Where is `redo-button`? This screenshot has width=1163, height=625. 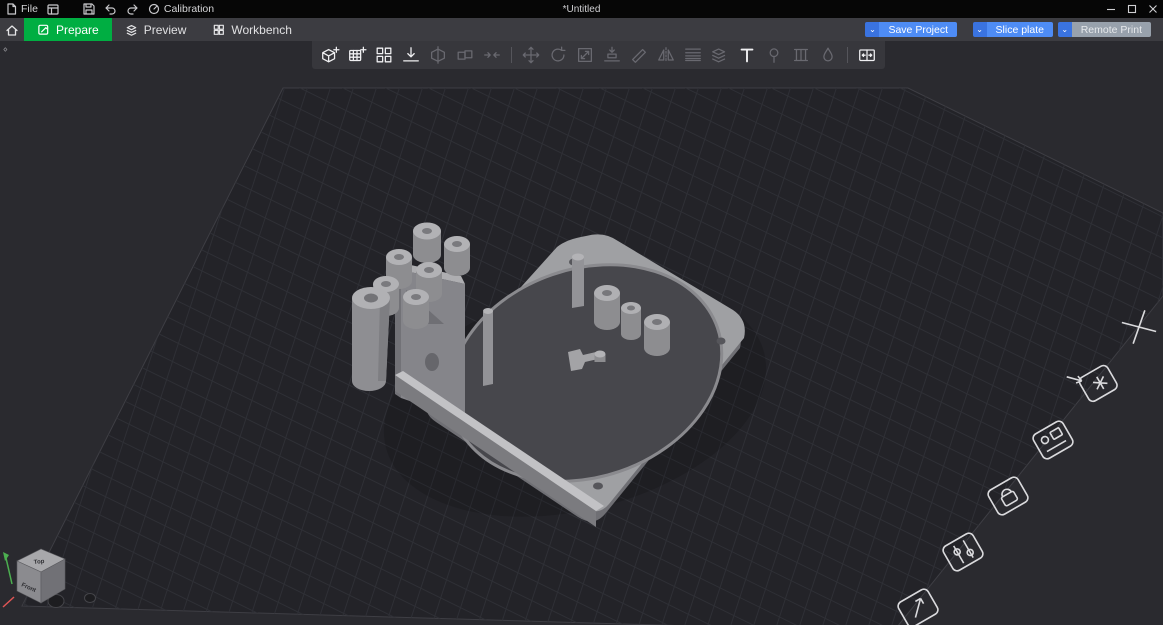 redo-button is located at coordinates (132, 9).